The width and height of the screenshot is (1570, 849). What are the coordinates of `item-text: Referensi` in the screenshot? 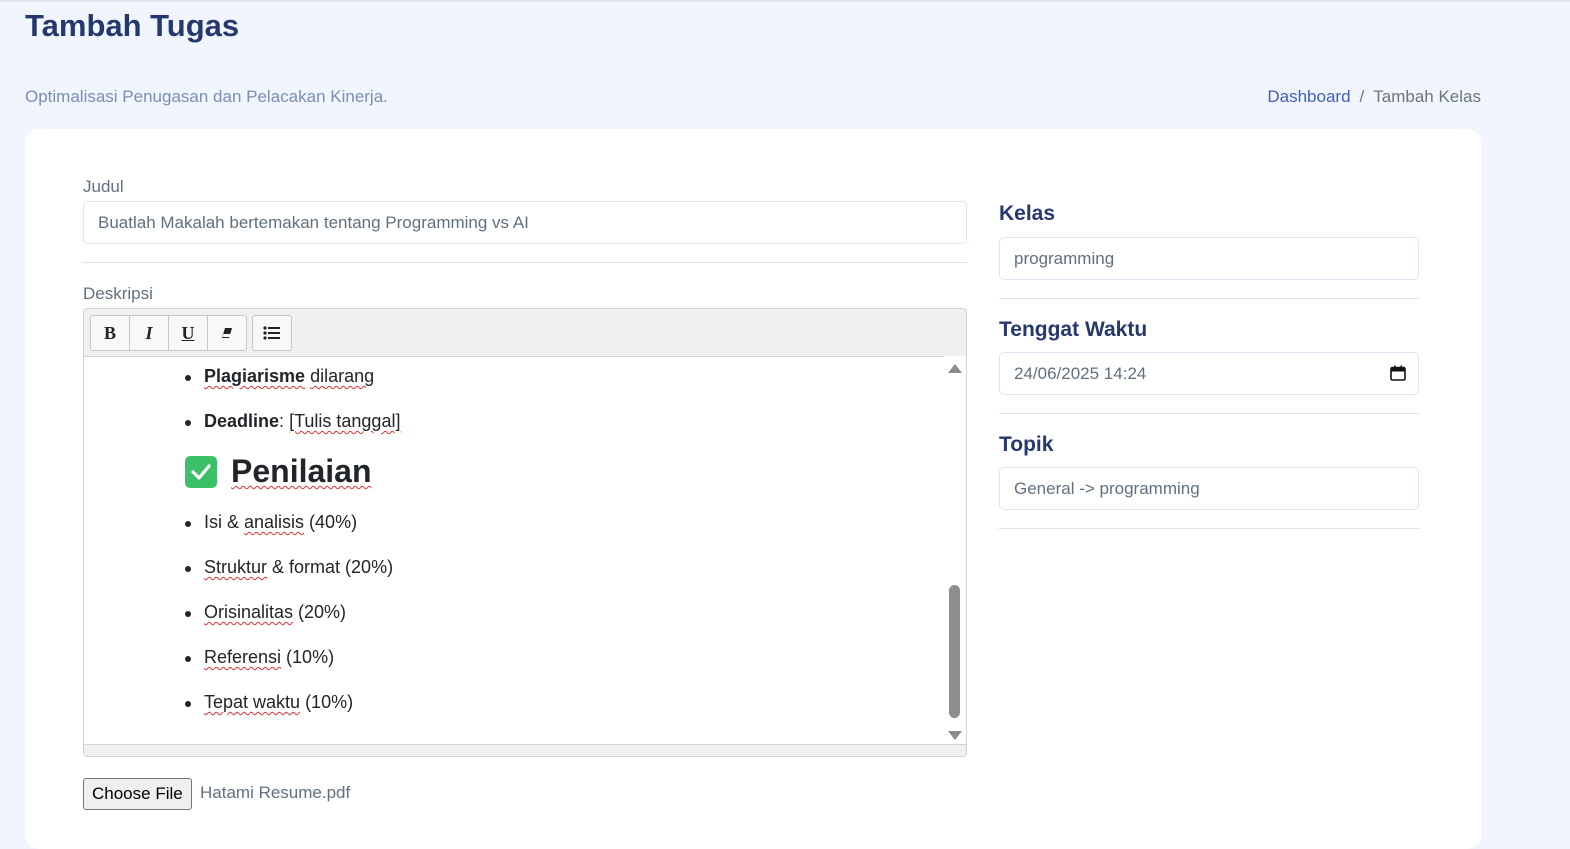 It's located at (243, 657).